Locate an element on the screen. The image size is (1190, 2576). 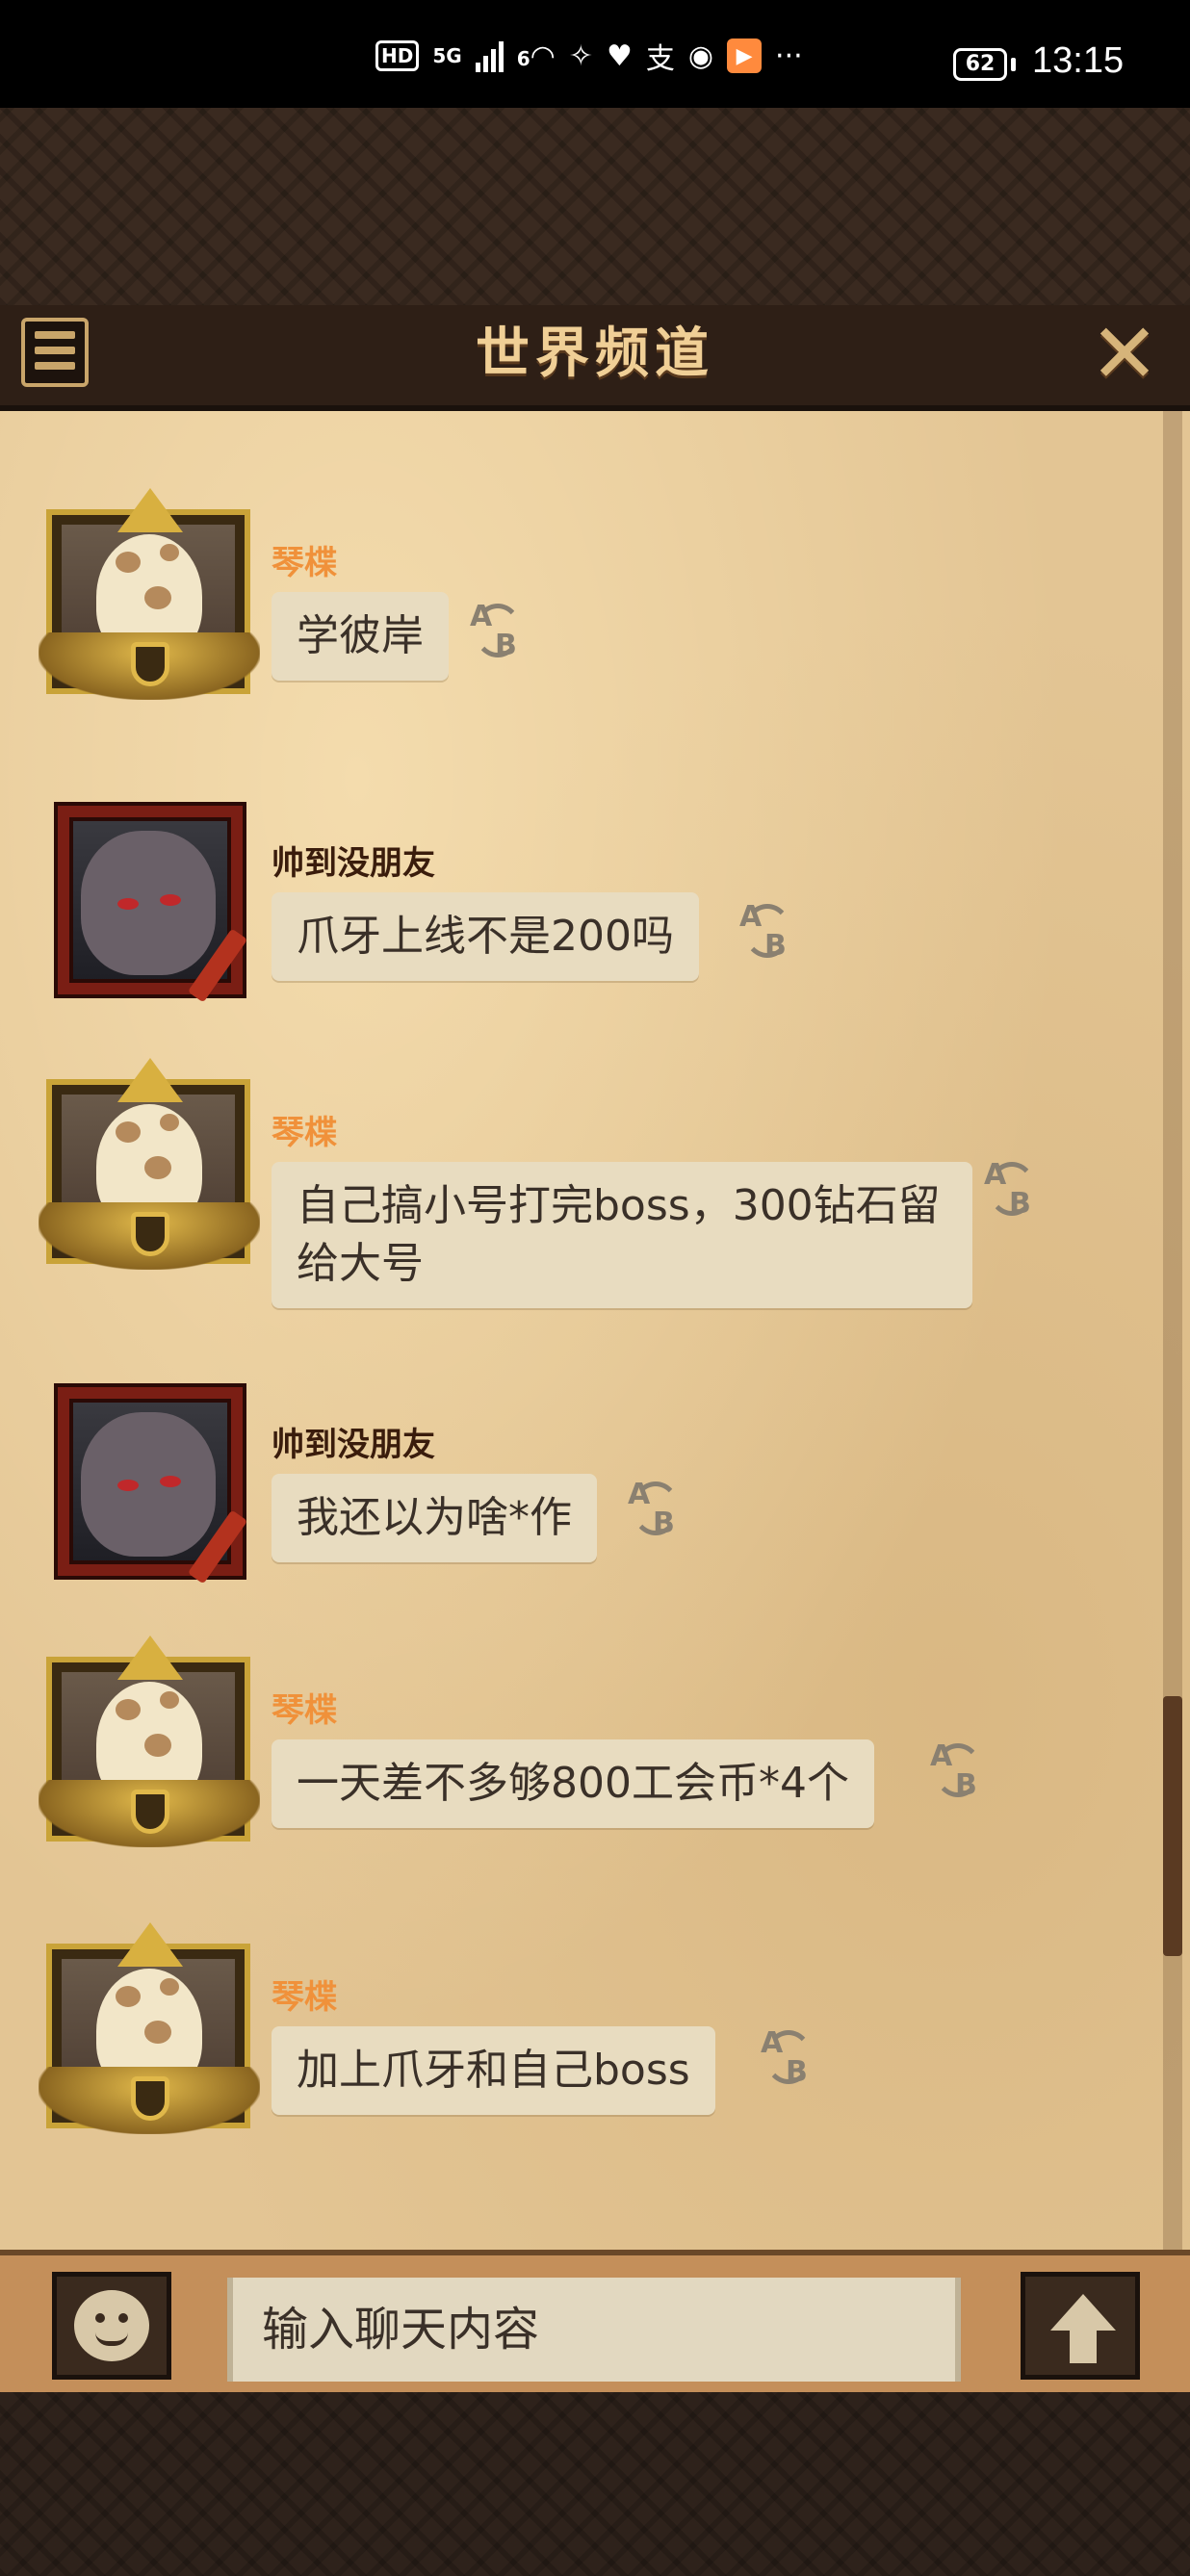
up-arrow-shaft is located at coordinates (1083, 2346).